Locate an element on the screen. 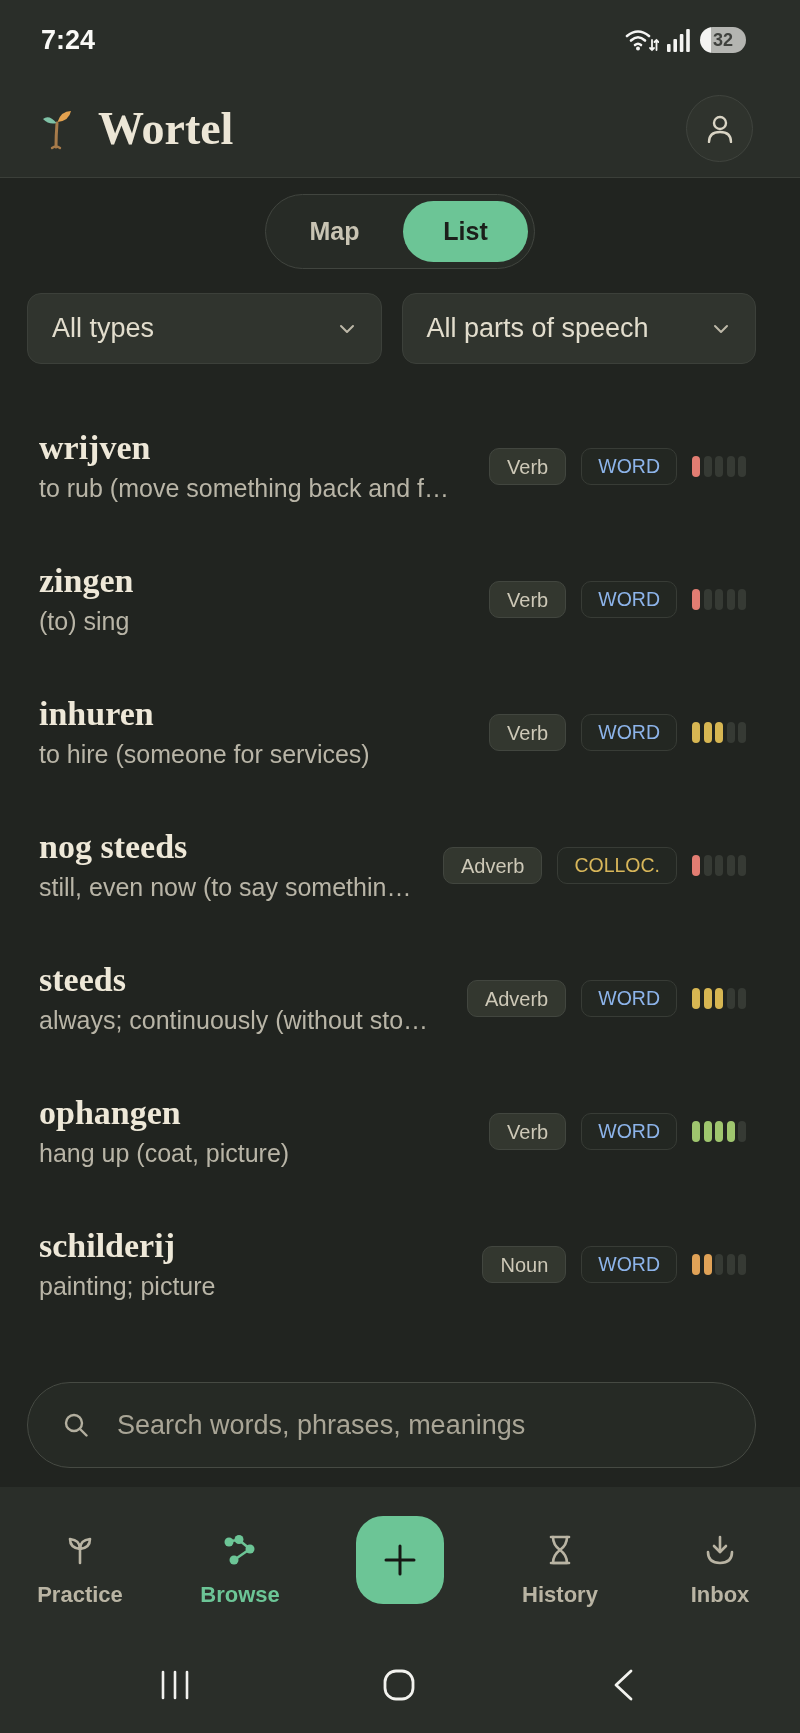  entry-word: inhuren is located at coordinates (97, 714).